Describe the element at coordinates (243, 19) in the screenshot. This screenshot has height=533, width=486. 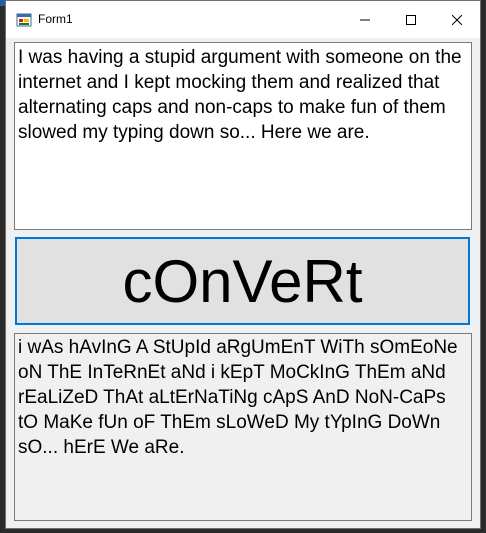
I see `title-bar: Form1` at that location.